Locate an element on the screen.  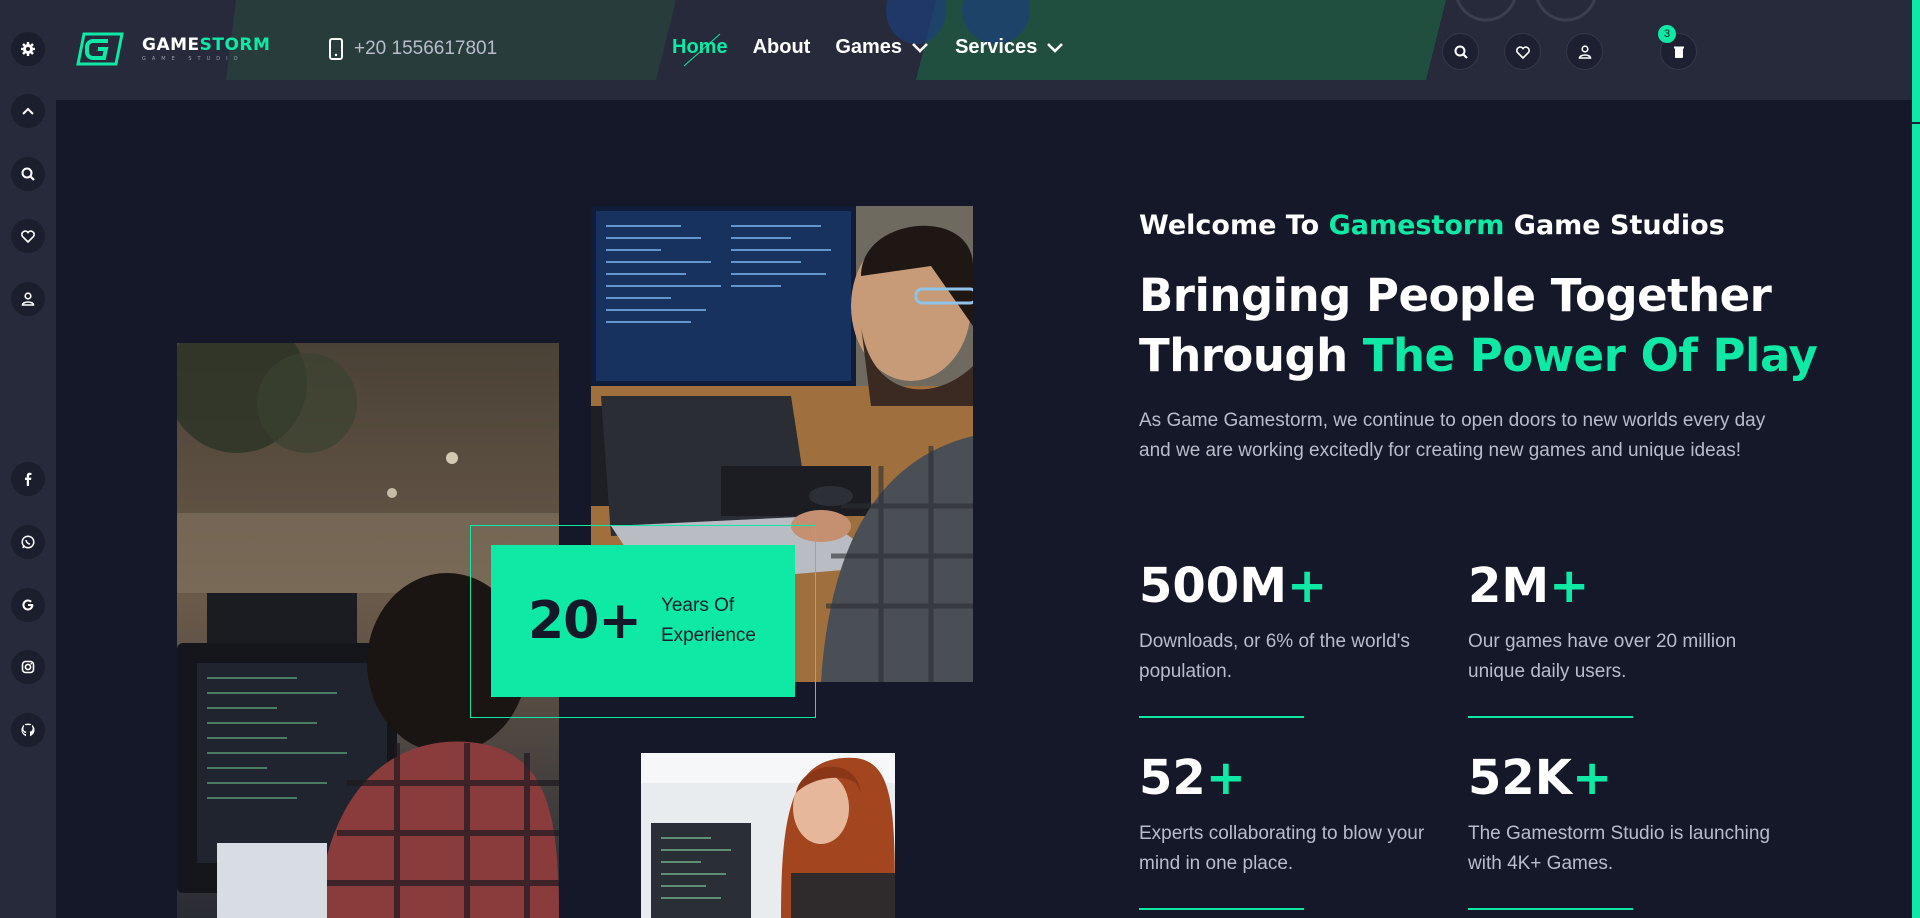
stat-desc-line1: Our games have over 20 million is located at coordinates (1602, 641).